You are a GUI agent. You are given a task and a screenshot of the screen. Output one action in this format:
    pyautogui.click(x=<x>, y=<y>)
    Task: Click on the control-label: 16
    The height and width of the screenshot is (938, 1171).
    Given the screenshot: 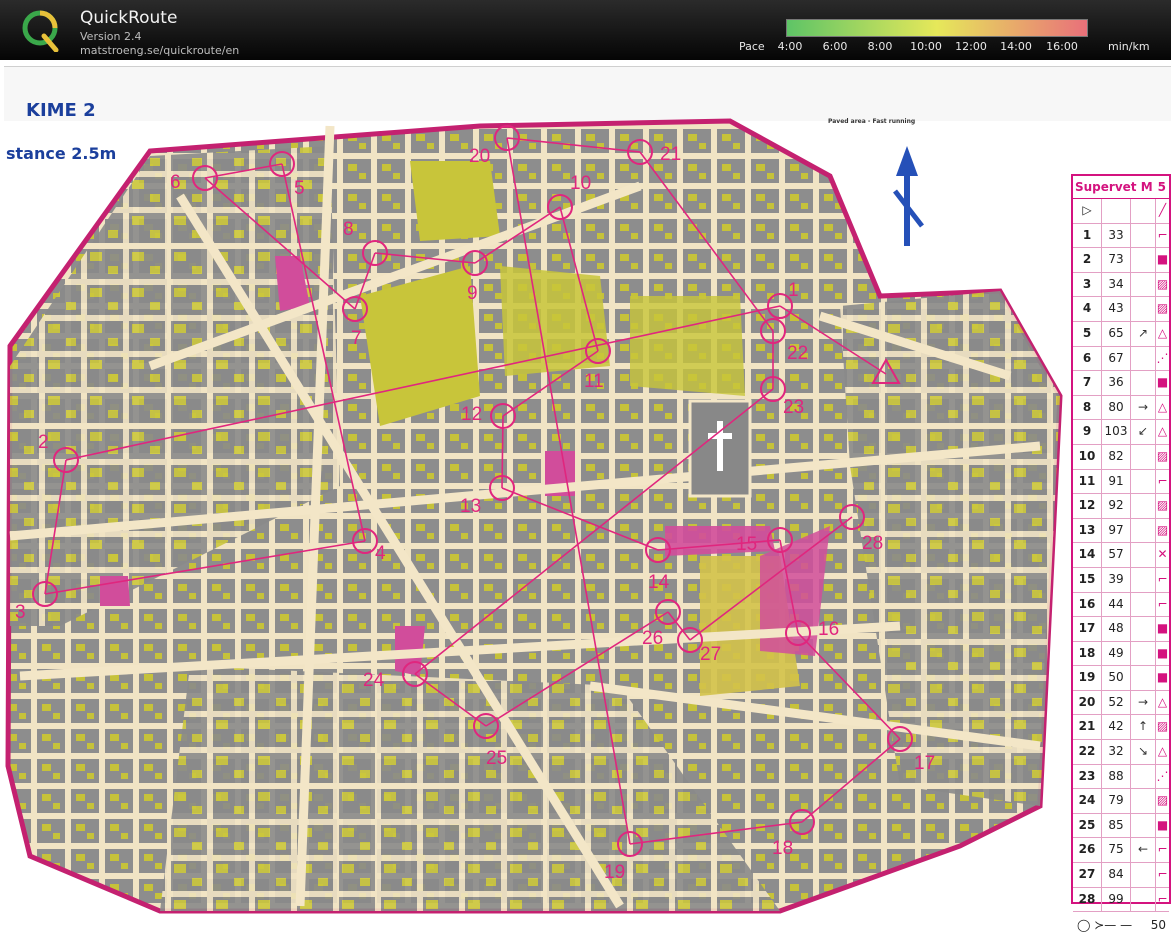 What is the action you would take?
    pyautogui.click(x=828, y=629)
    